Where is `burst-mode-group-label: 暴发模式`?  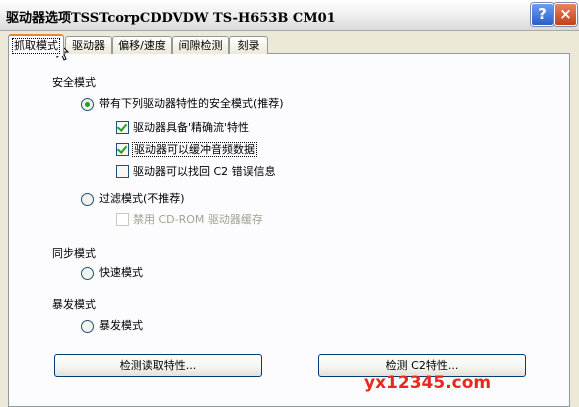 burst-mode-group-label: 暴发模式 is located at coordinates (74, 304).